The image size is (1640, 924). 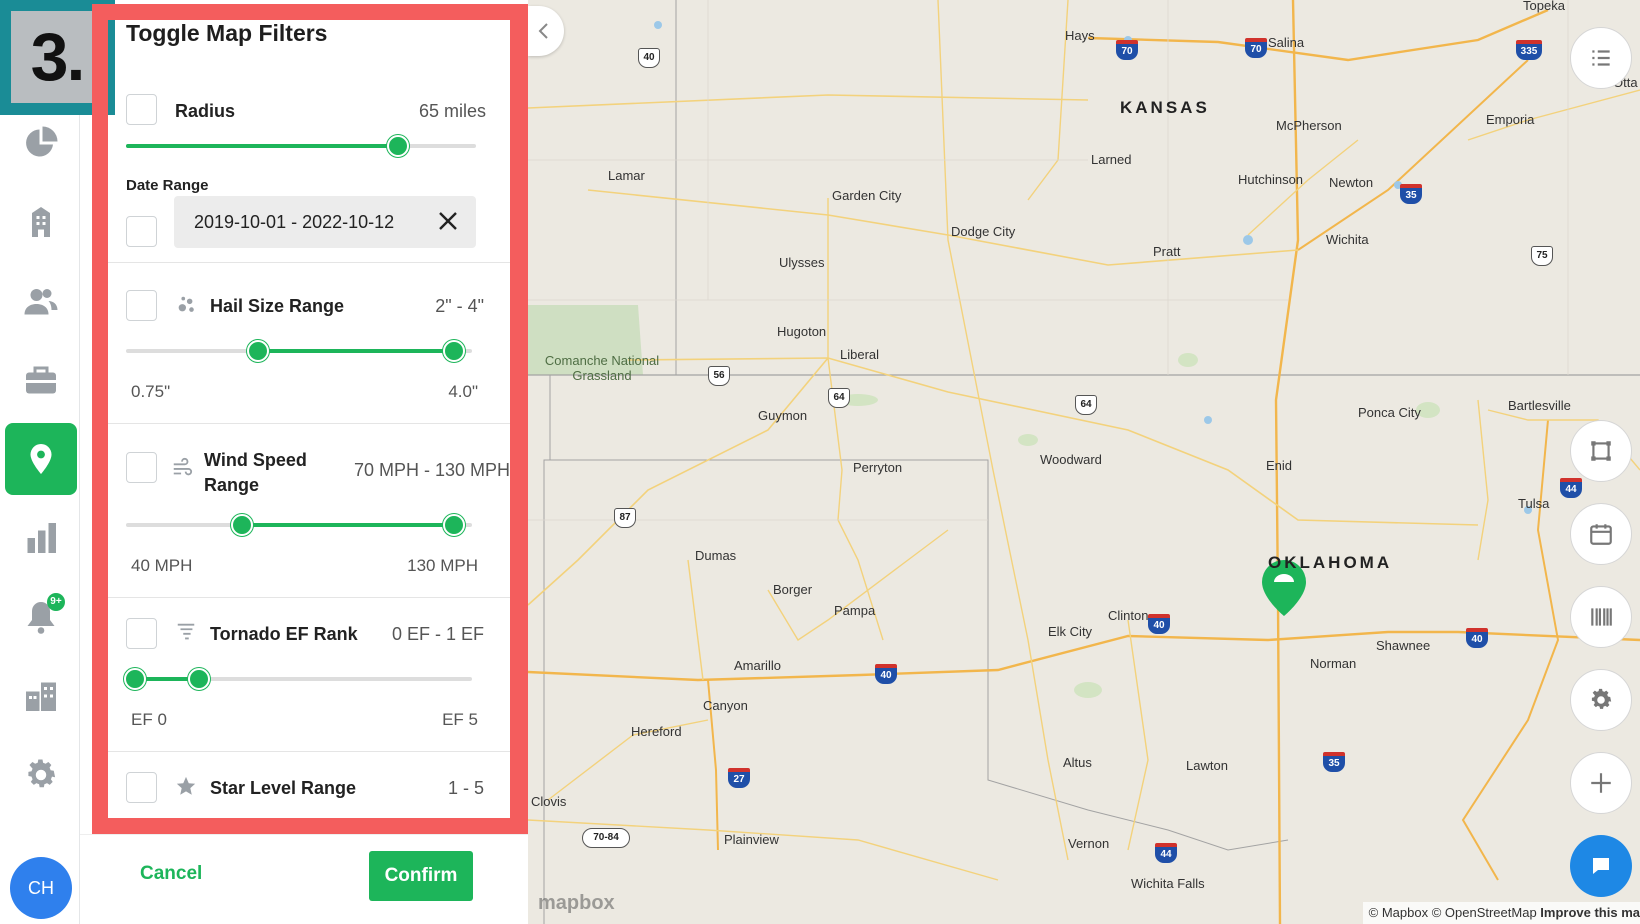 I want to click on zoom-in-button, so click(x=1601, y=783).